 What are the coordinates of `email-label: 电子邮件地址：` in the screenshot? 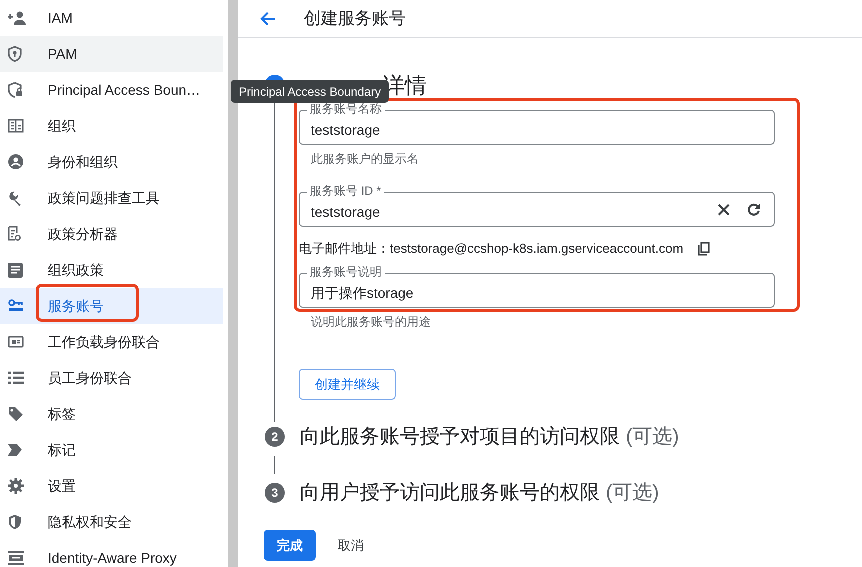 It's located at (344, 249).